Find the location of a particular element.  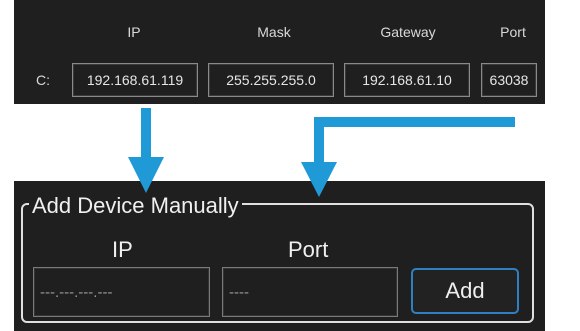

port-field is located at coordinates (509, 80).